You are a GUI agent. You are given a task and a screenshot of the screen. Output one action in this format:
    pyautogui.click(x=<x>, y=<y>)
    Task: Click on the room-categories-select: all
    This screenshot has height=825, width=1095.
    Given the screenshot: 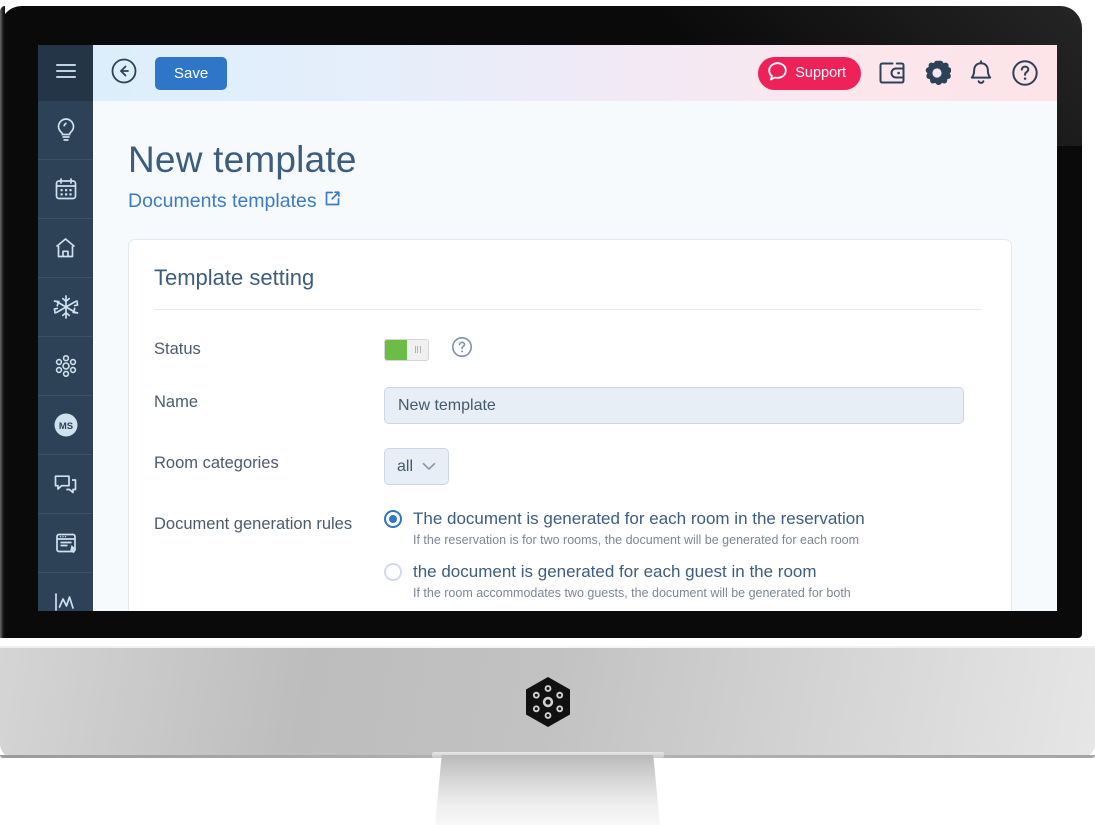 What is the action you would take?
    pyautogui.click(x=417, y=466)
    